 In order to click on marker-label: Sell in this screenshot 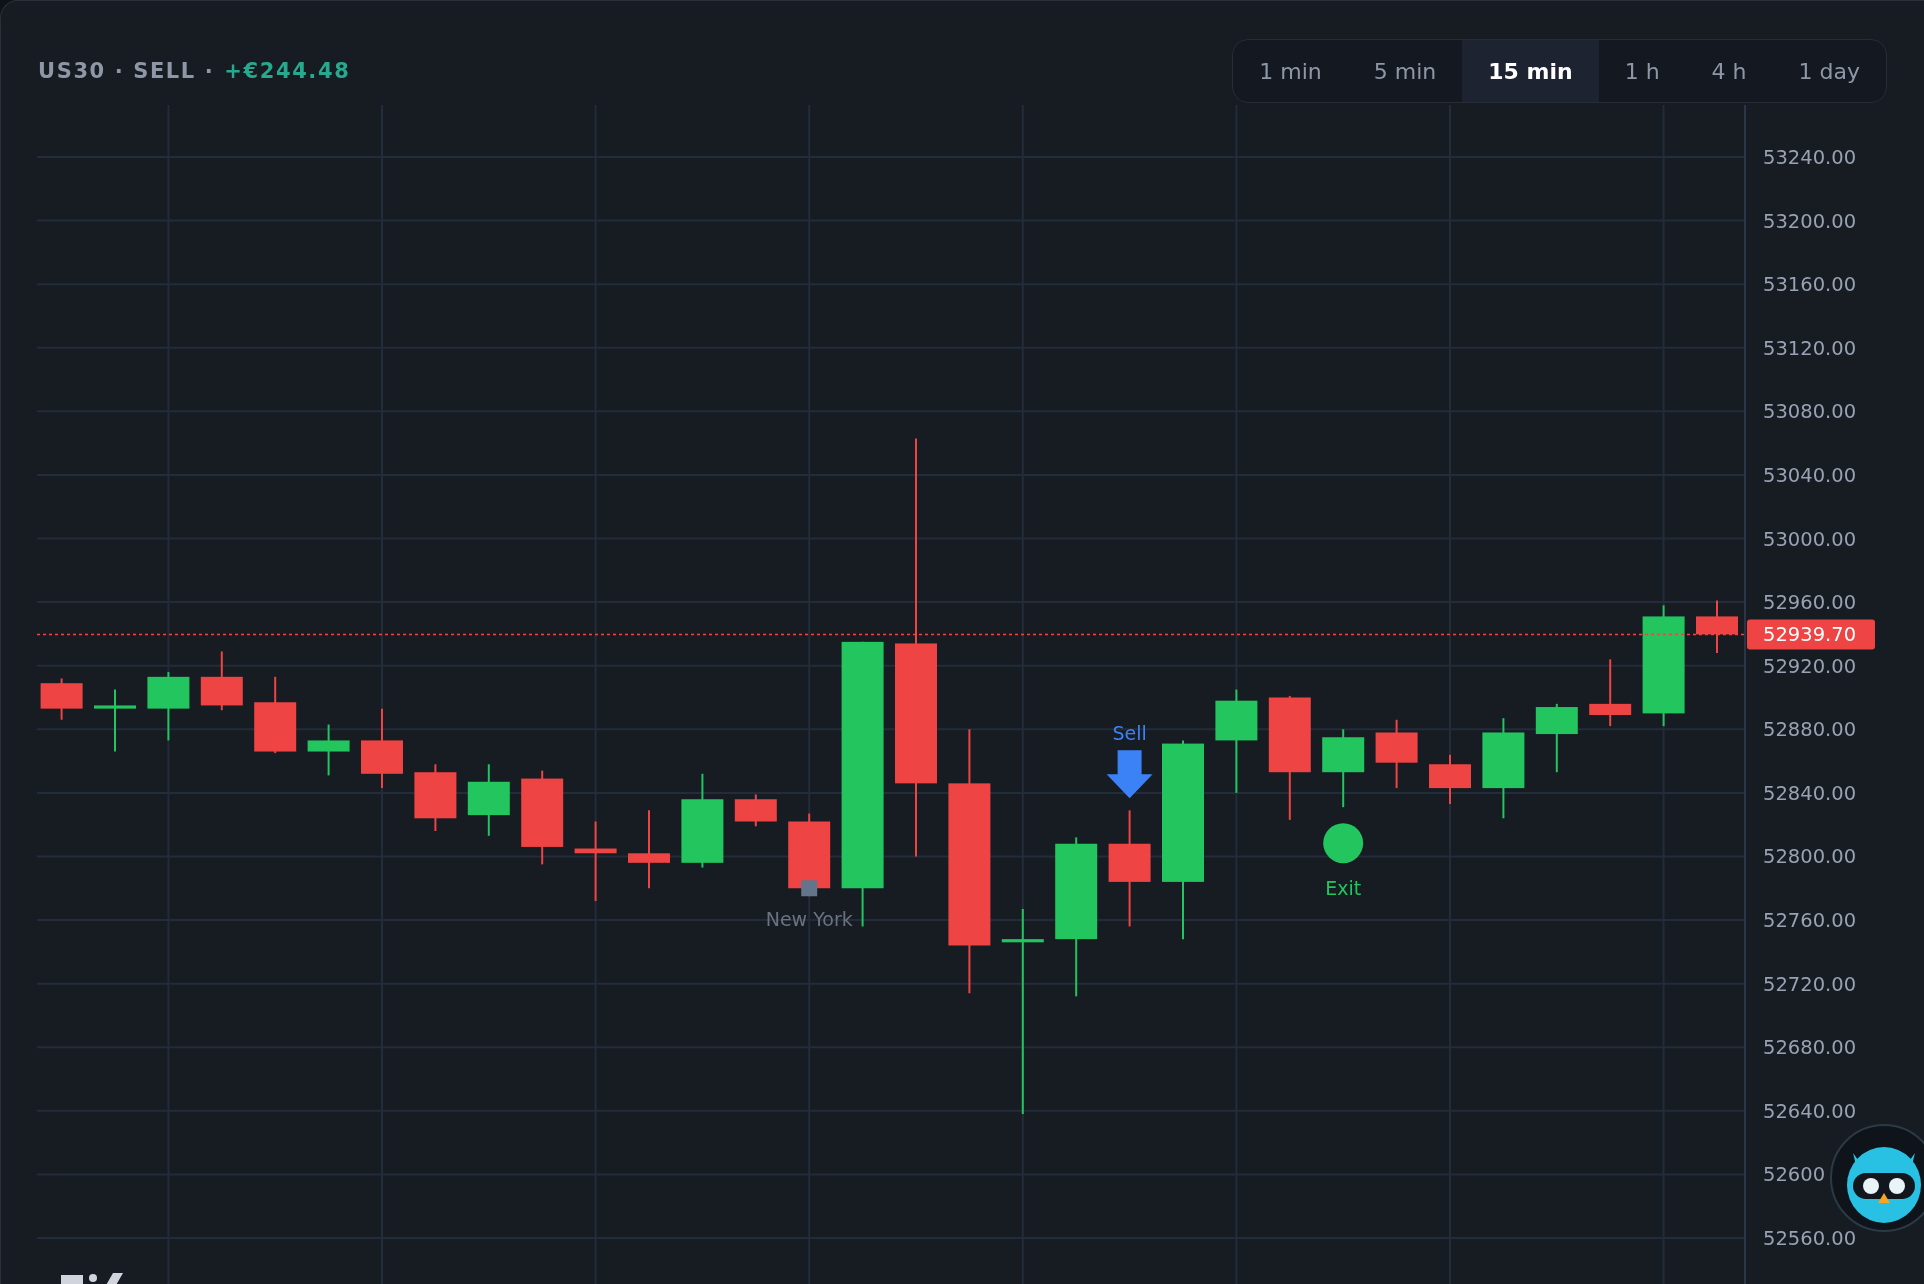, I will do `click(1129, 733)`.